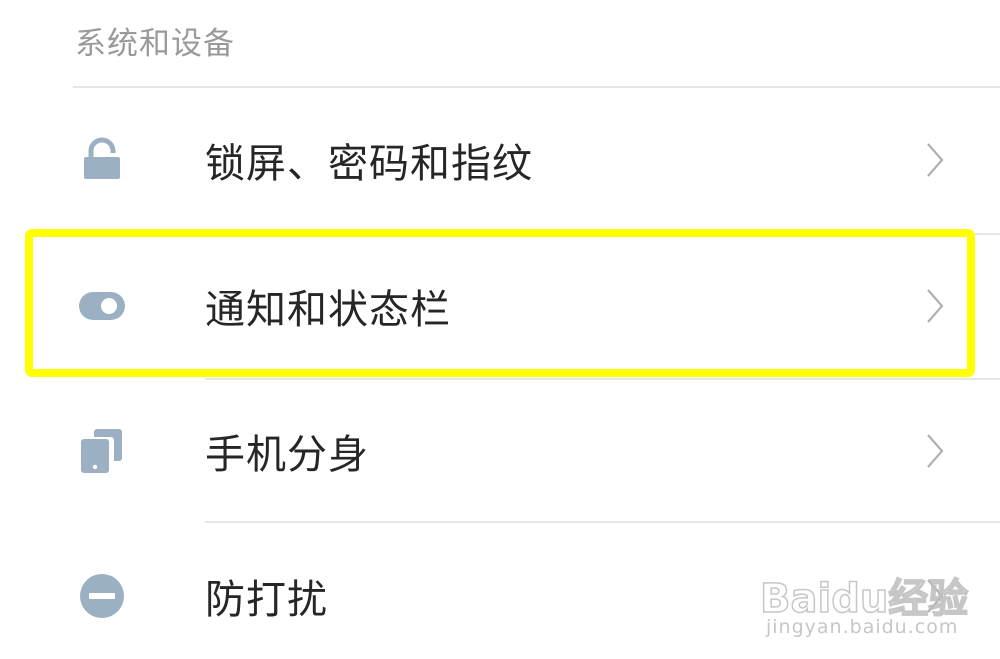 The height and width of the screenshot is (659, 1000). Describe the element at coordinates (287, 455) in the screenshot. I see `settings-item-label: 手机分身` at that location.